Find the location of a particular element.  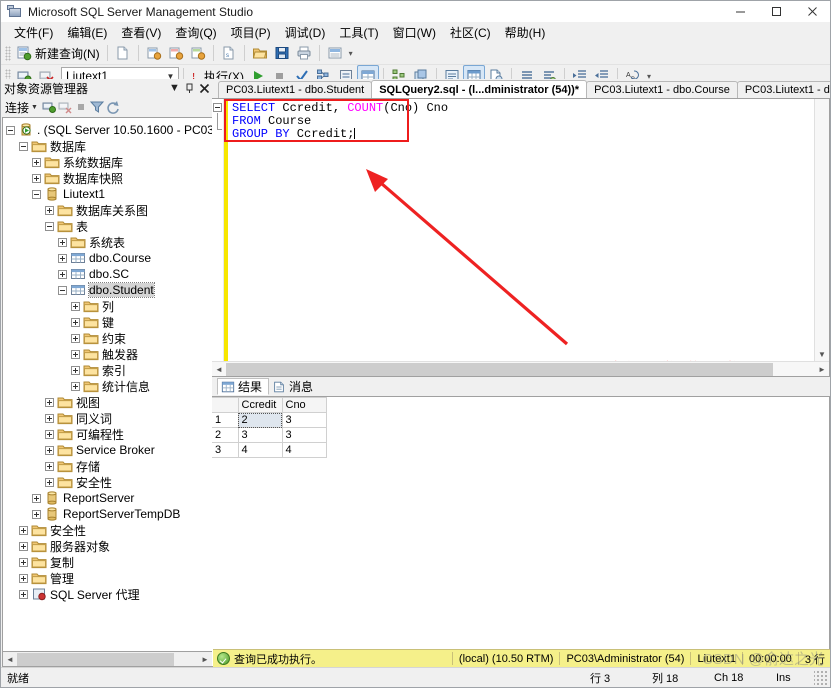

menu-community: 社区(C) is located at coordinates (470, 32).